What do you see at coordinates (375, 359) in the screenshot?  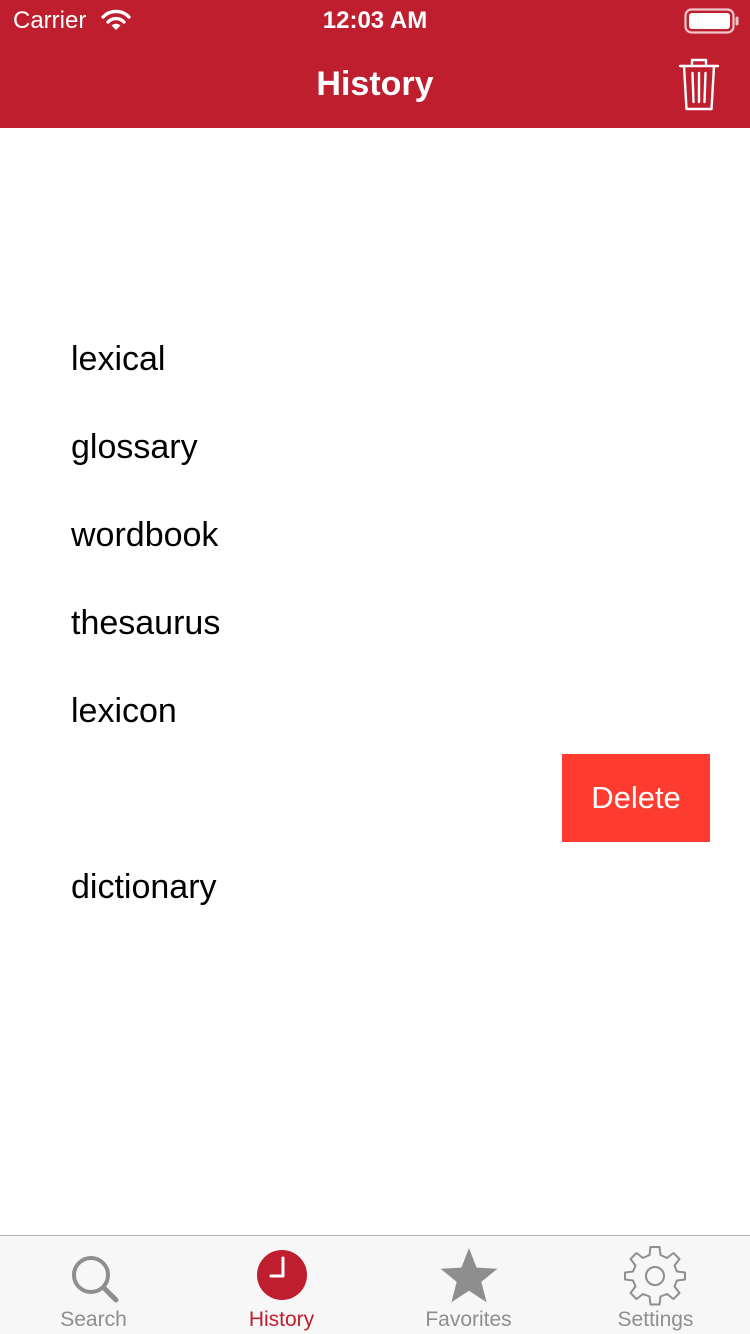 I see `history-row: lexical` at bounding box center [375, 359].